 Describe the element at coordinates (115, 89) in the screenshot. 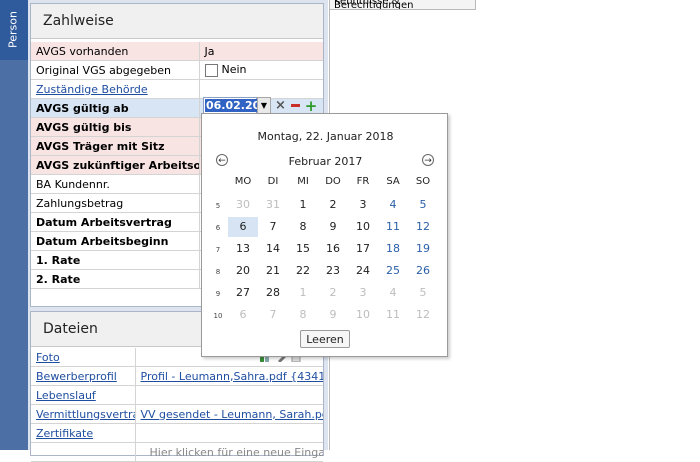

I see `zahlweise-row-label: Zuständige Behörde` at that location.